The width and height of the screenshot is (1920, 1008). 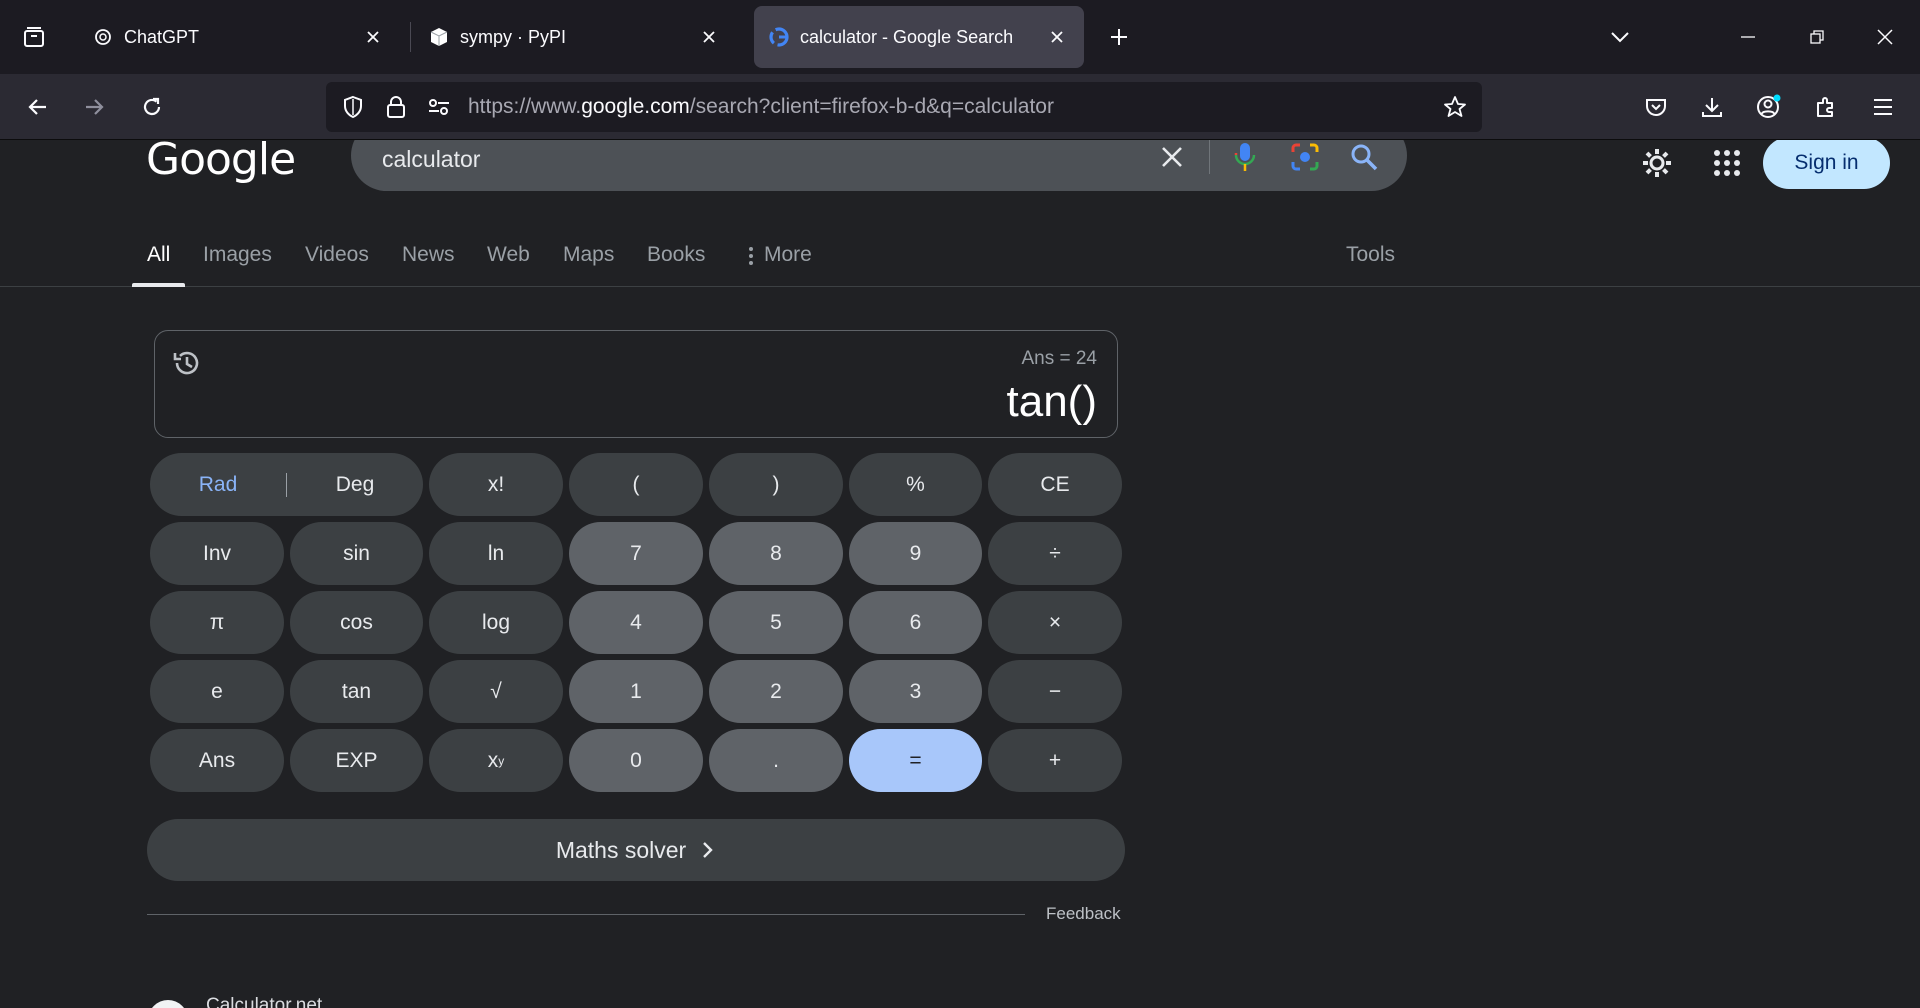 What do you see at coordinates (217, 553) in the screenshot?
I see `inverse-button: Inv` at bounding box center [217, 553].